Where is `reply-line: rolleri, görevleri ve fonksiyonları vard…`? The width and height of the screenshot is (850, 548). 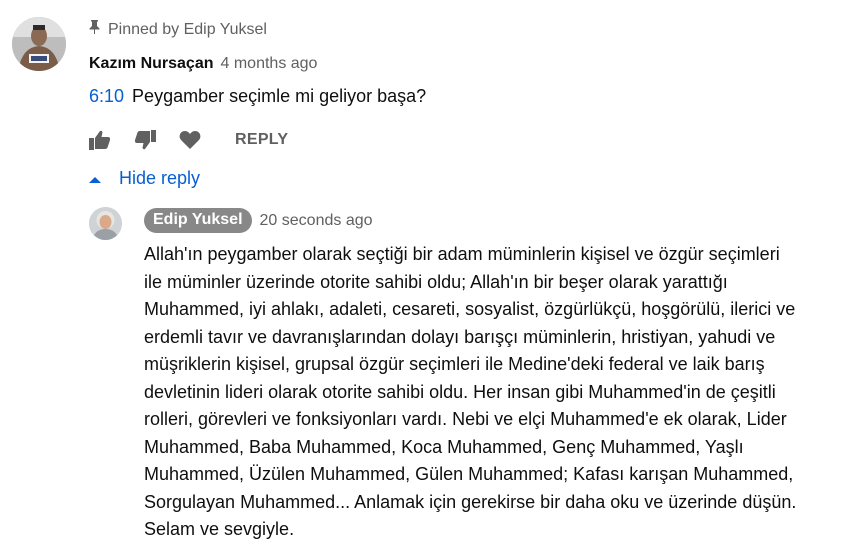
reply-line: rolleri, görevleri ve fonksiyonları vard… is located at coordinates (465, 419).